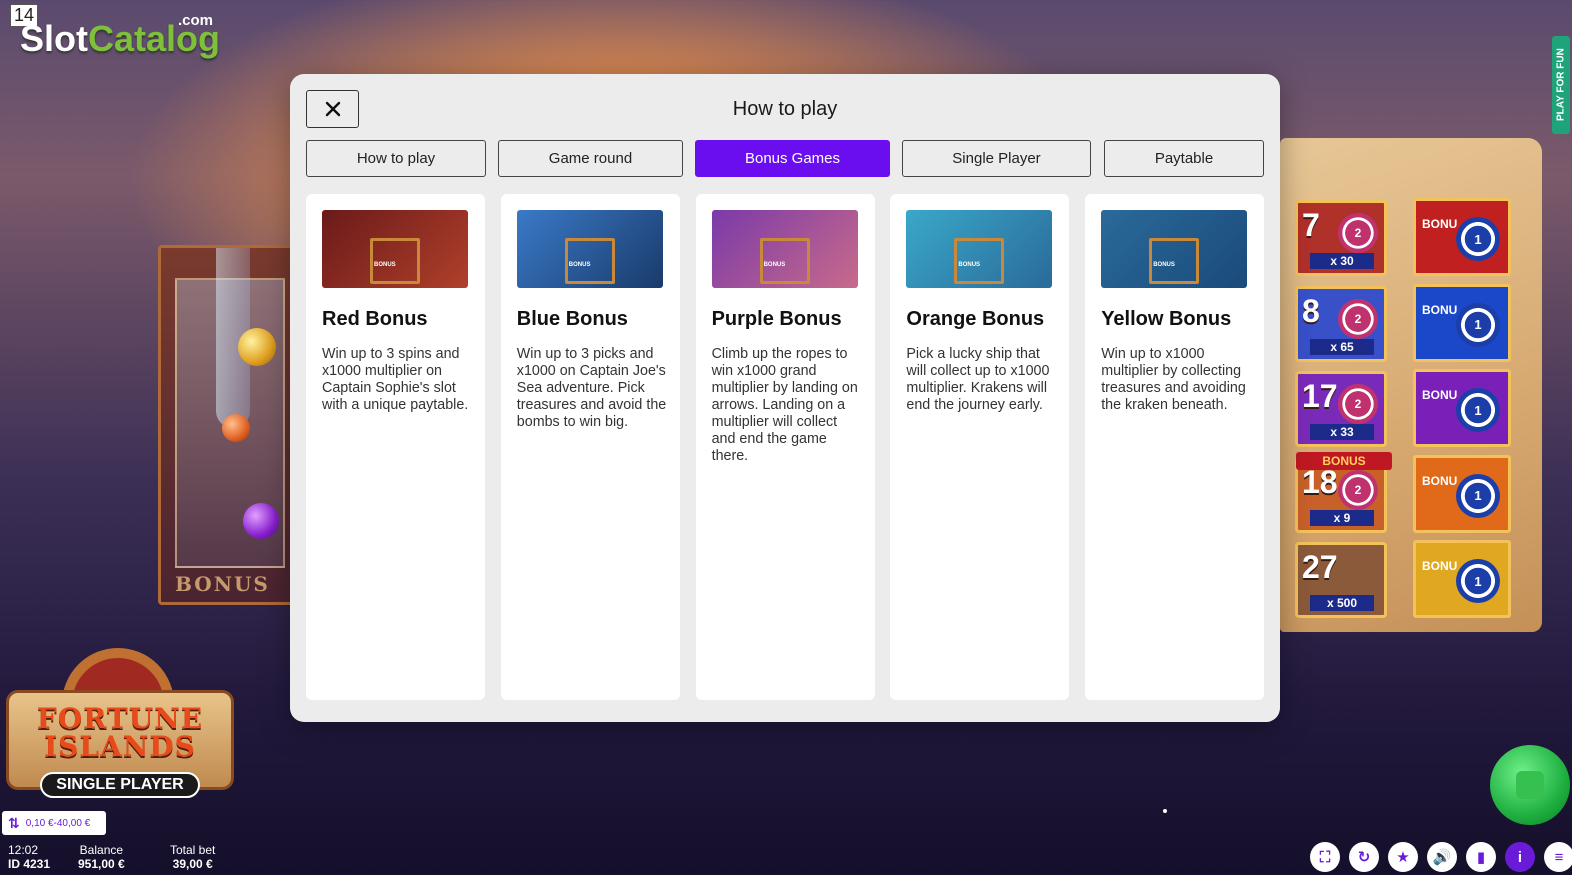  I want to click on sound-icon: 🔊, so click(1442, 857).